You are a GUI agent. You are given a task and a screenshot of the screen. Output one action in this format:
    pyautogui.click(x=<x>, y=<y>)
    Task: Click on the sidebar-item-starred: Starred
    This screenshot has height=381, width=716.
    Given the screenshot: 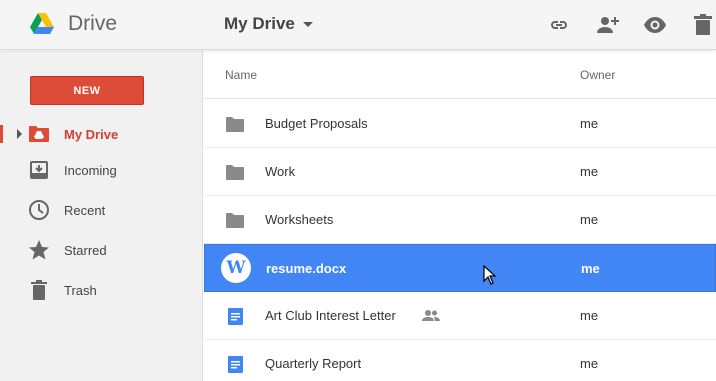 What is the action you would take?
    pyautogui.click(x=101, y=250)
    